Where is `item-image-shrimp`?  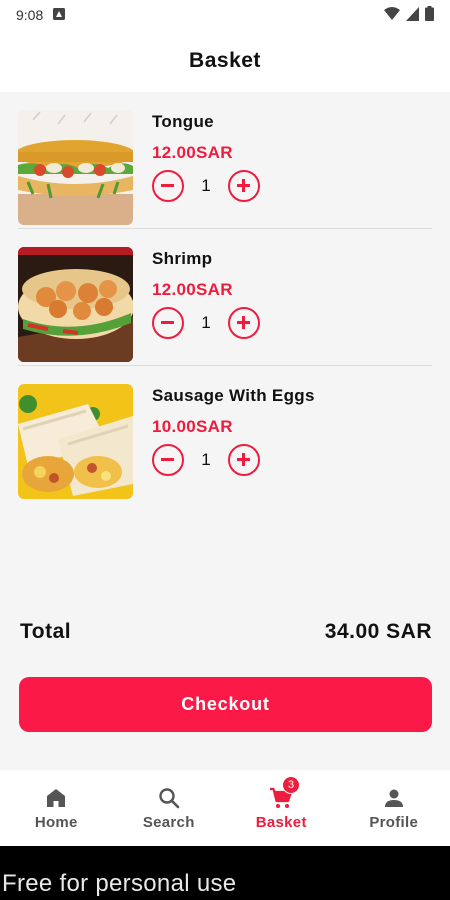
item-image-shrimp is located at coordinates (75, 304).